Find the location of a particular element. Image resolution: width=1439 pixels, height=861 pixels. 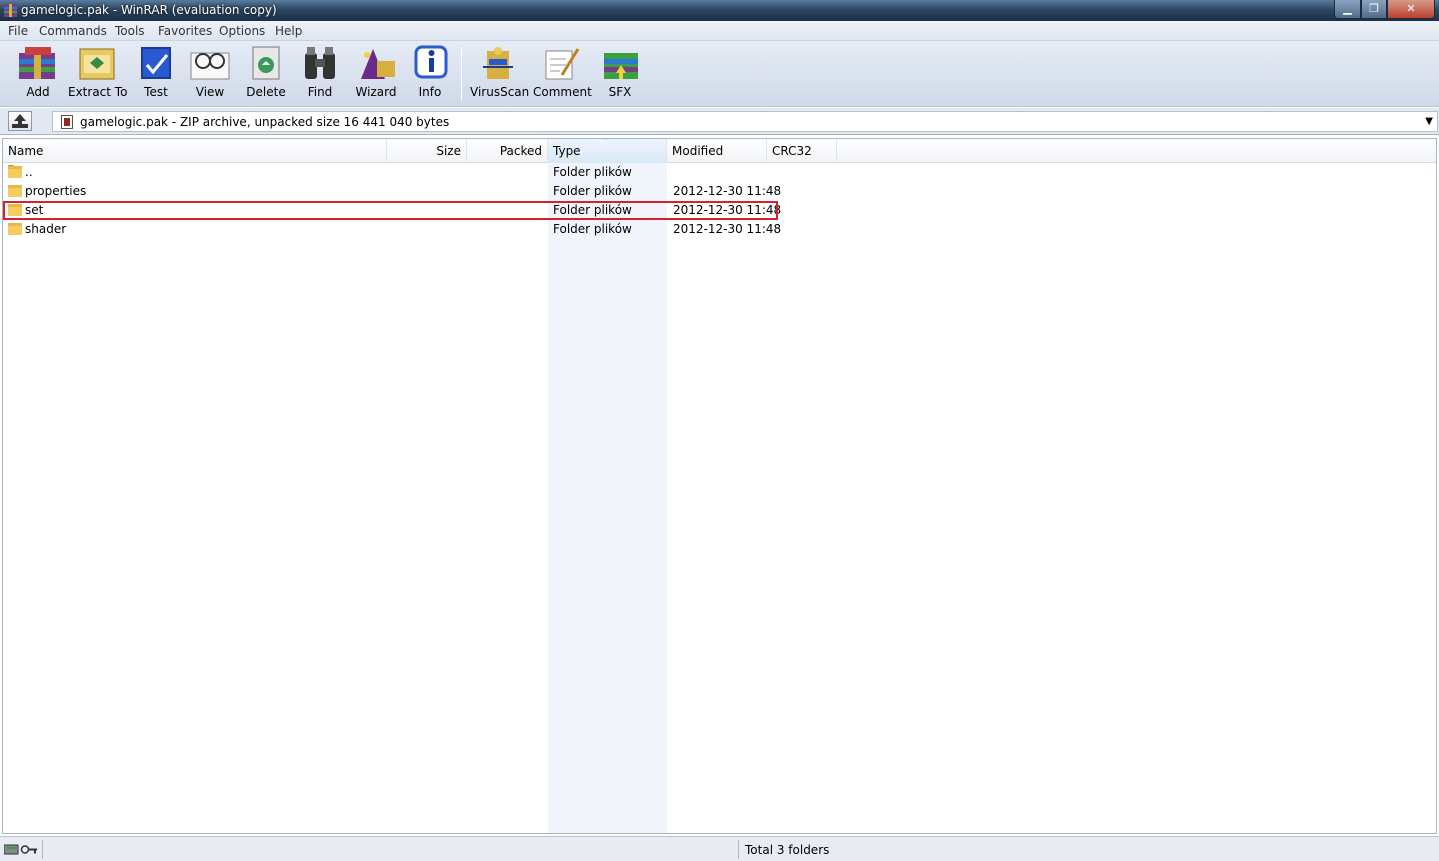

add-icon is located at coordinates (37, 63).